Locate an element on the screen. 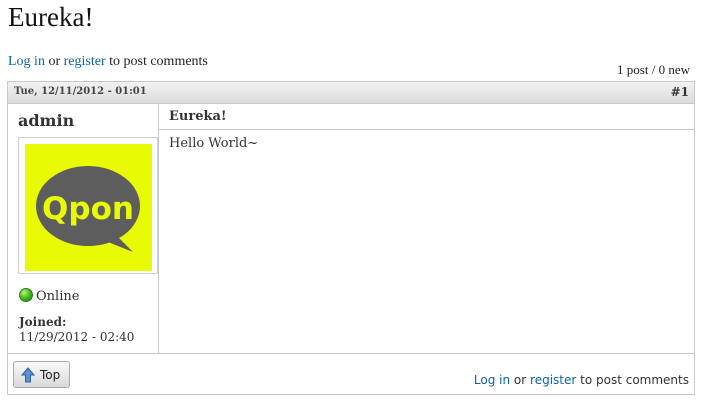  post-subject-text: Eureka! is located at coordinates (198, 116).